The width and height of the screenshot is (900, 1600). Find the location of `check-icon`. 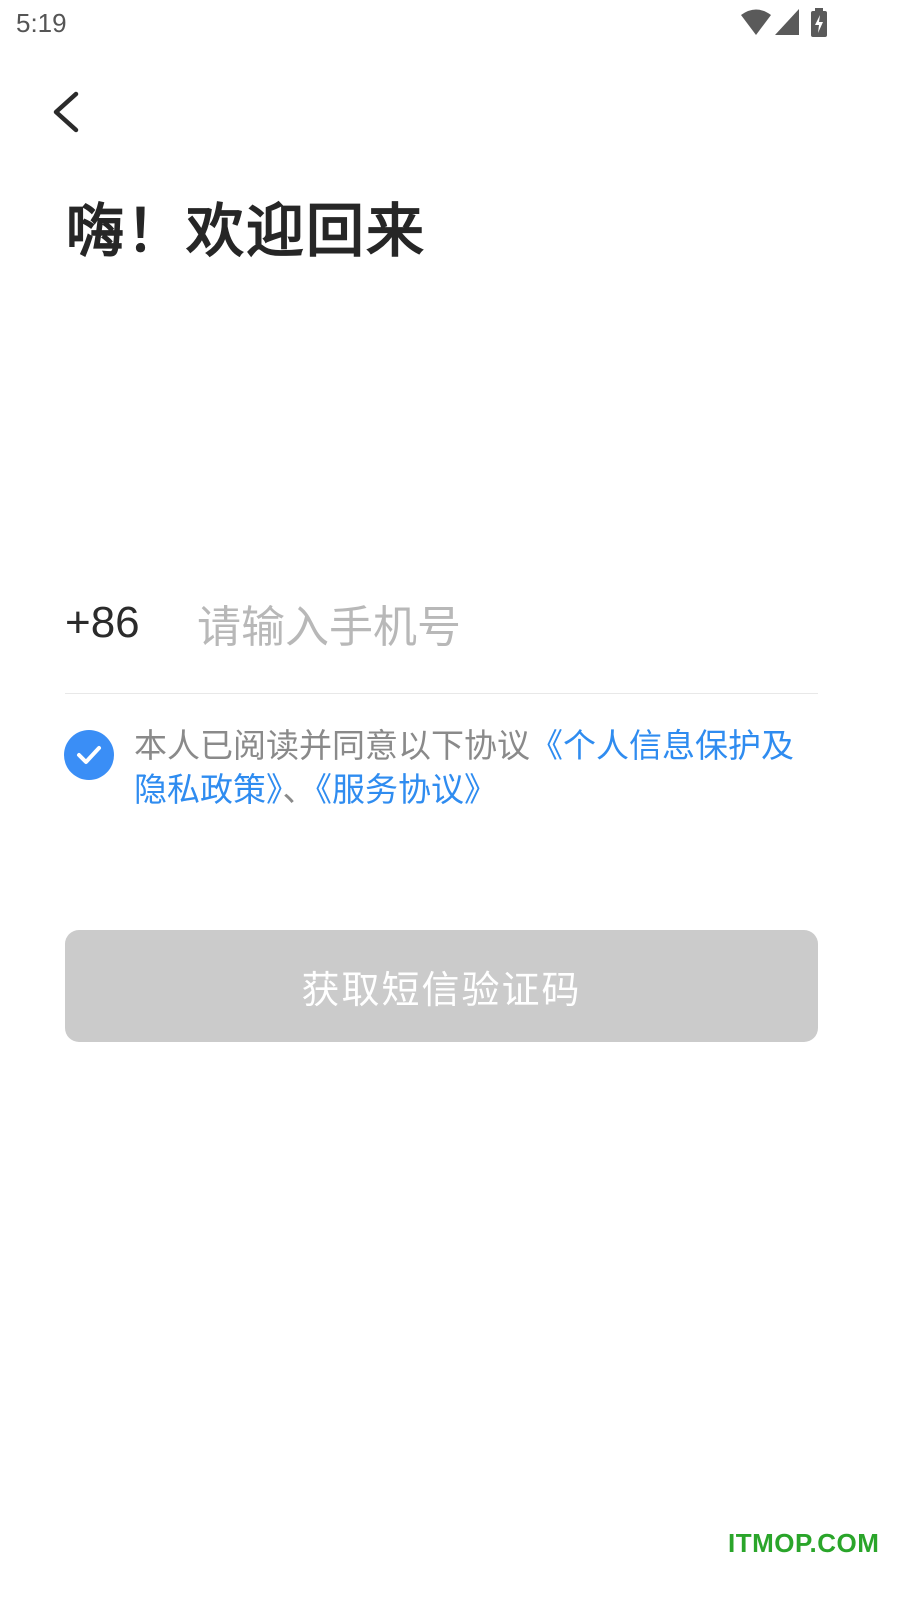

check-icon is located at coordinates (89, 755).